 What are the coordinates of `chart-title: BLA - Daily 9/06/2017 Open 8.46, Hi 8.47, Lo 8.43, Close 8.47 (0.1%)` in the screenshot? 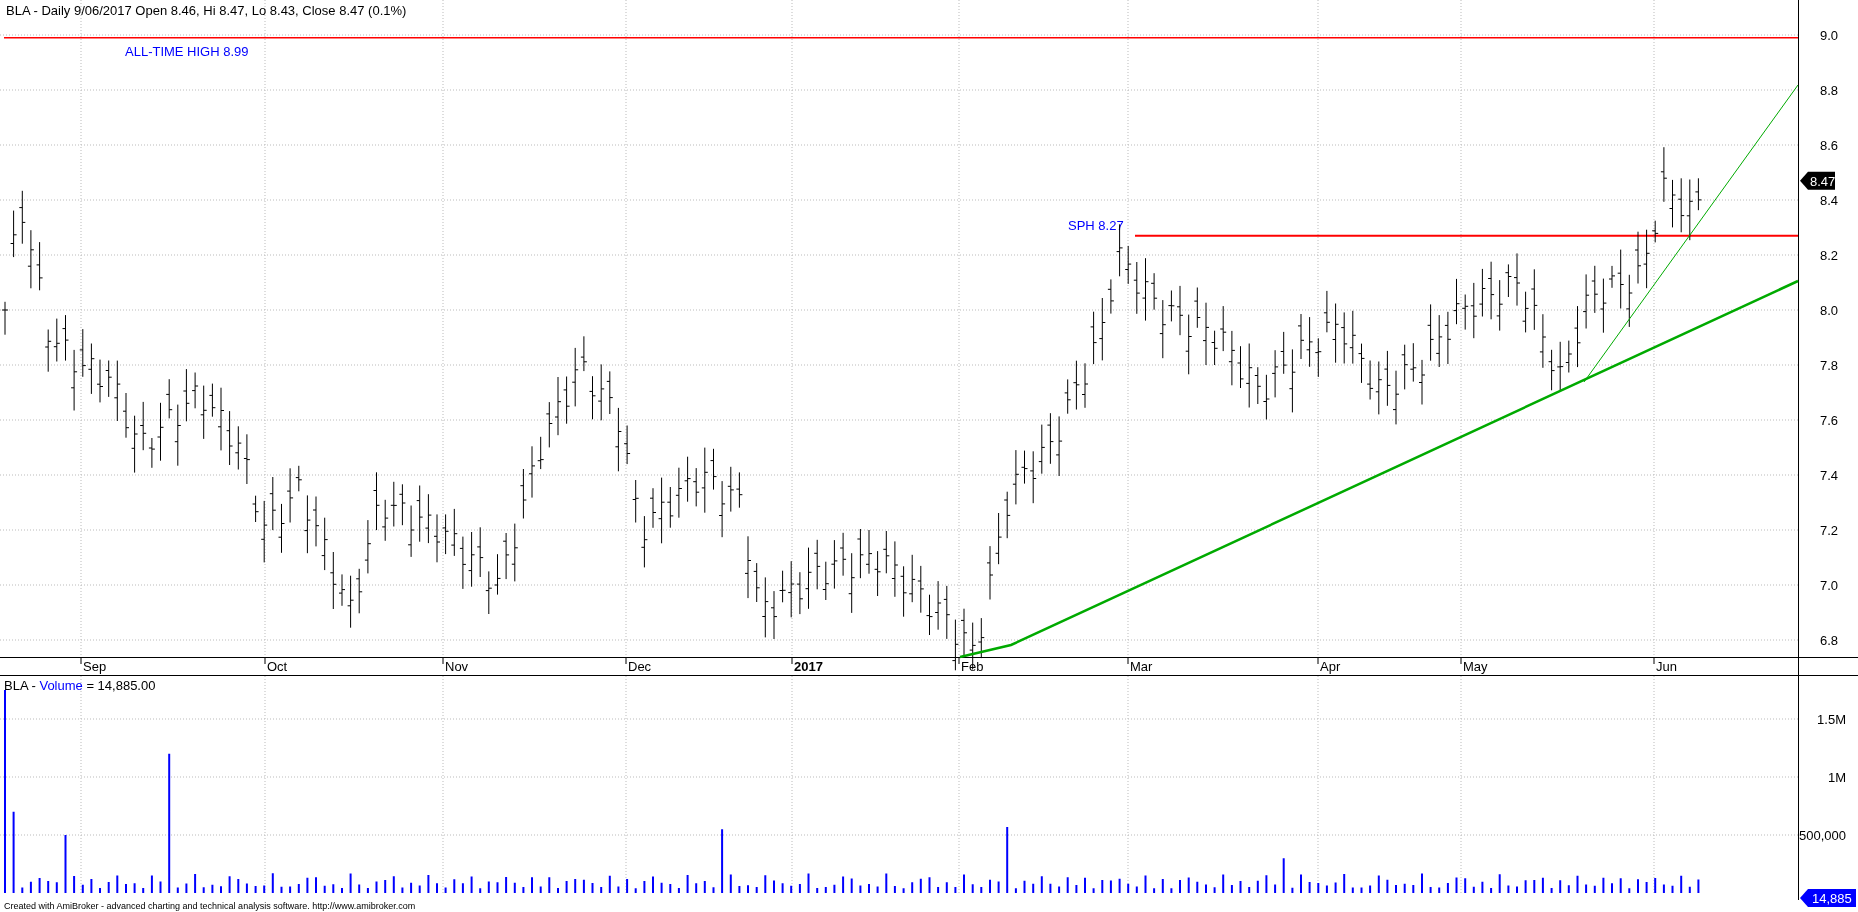 It's located at (206, 10).